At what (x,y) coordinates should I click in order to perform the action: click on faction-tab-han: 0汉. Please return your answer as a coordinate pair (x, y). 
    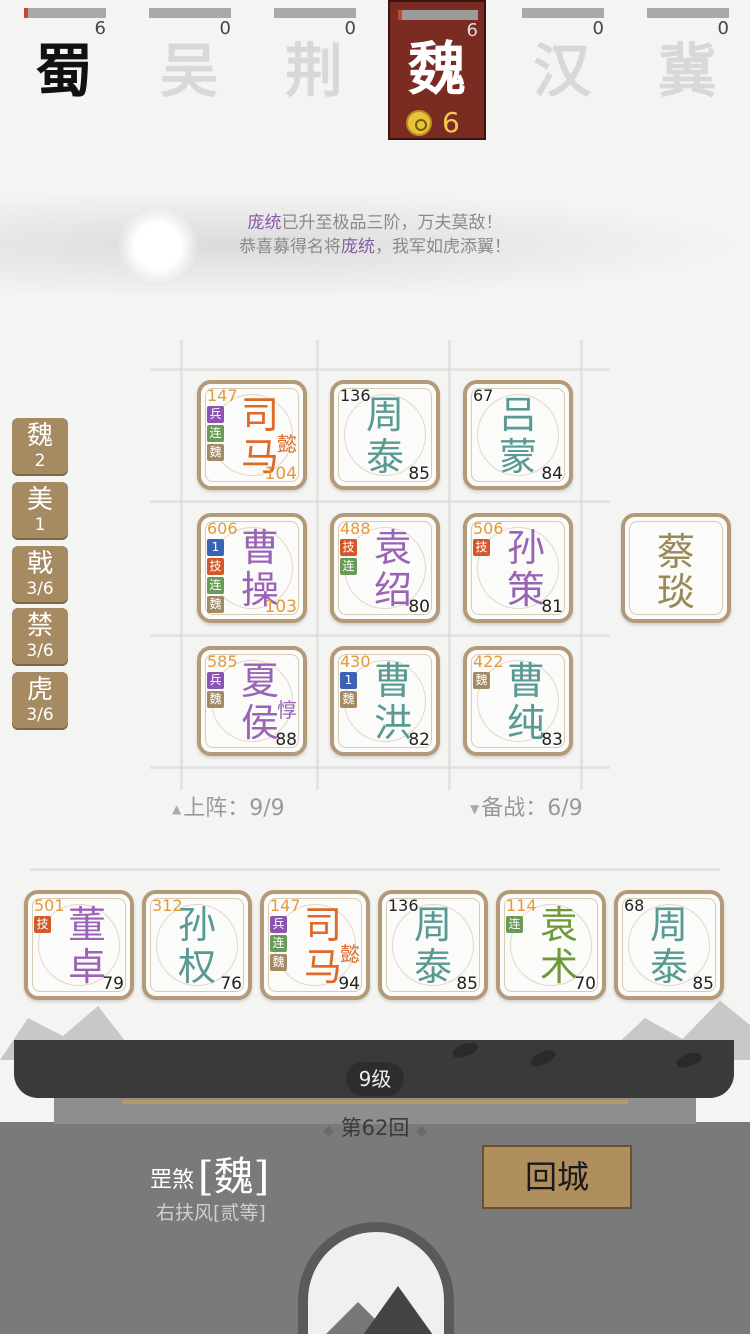
    Looking at the image, I should click on (562, 70).